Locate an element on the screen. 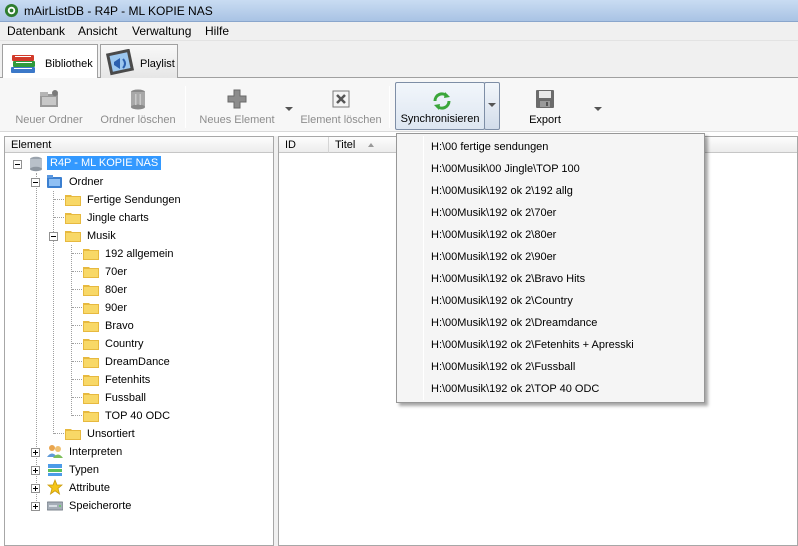  sync-menu-item: H:\00Musik\192 ok 2\192 allg is located at coordinates (550, 191).